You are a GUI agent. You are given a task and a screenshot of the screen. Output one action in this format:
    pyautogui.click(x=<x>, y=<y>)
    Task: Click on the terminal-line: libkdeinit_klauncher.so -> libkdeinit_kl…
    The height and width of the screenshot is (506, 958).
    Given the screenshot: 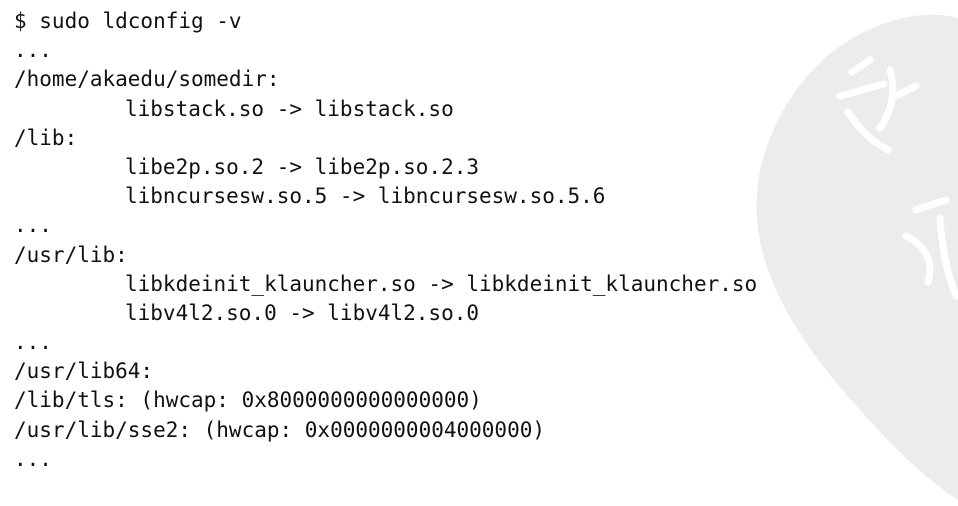 What is the action you would take?
    pyautogui.click(x=441, y=283)
    